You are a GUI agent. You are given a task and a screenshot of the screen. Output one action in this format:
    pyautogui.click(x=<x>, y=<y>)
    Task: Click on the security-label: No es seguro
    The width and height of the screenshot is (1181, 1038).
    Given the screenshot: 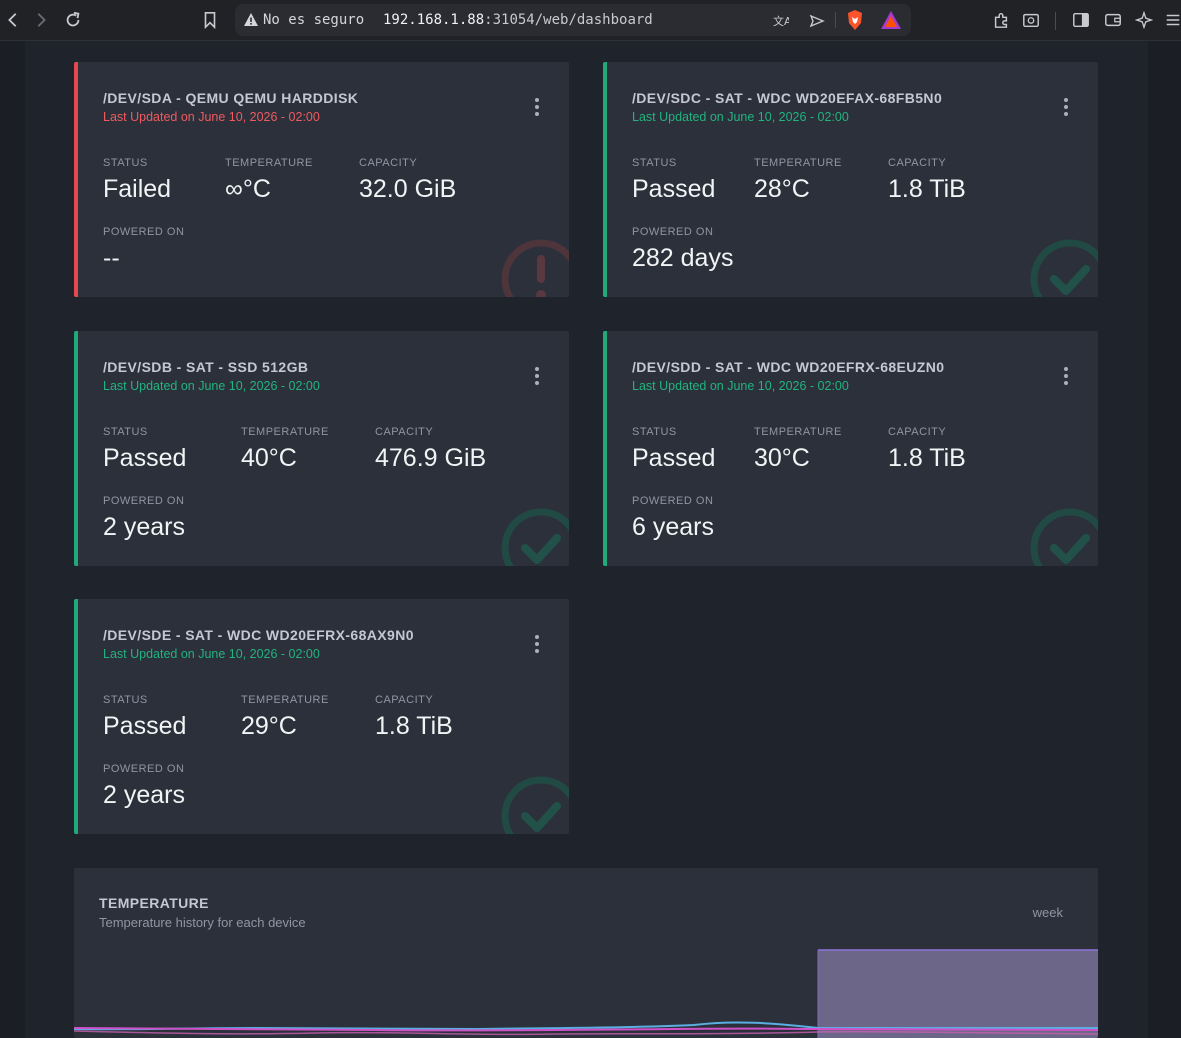 What is the action you would take?
    pyautogui.click(x=313, y=20)
    